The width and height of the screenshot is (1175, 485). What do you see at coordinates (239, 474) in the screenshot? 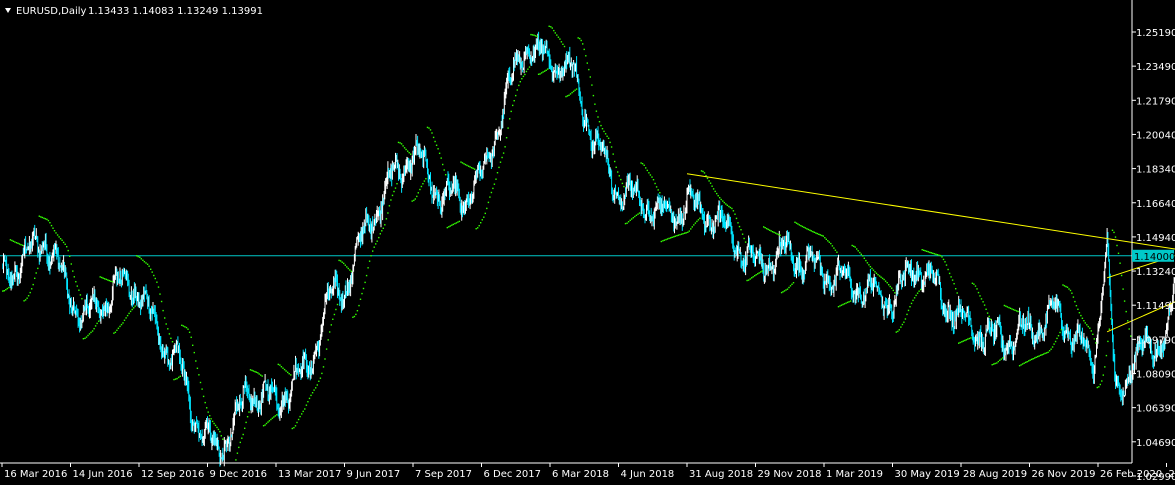
I see `time-tick-label: 9 Dec 2016` at bounding box center [239, 474].